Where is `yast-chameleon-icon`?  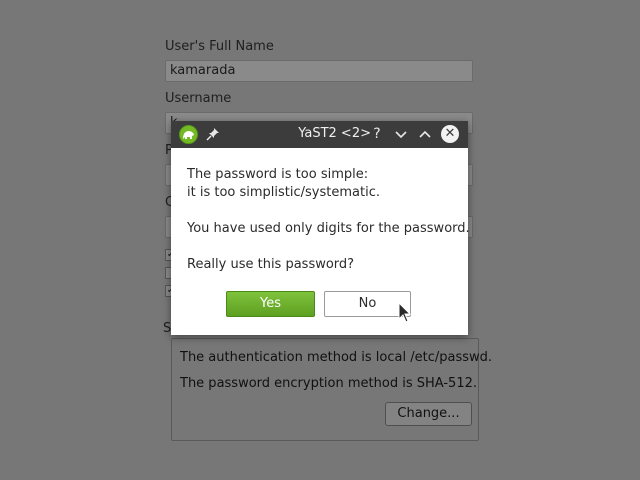
yast-chameleon-icon is located at coordinates (188, 134).